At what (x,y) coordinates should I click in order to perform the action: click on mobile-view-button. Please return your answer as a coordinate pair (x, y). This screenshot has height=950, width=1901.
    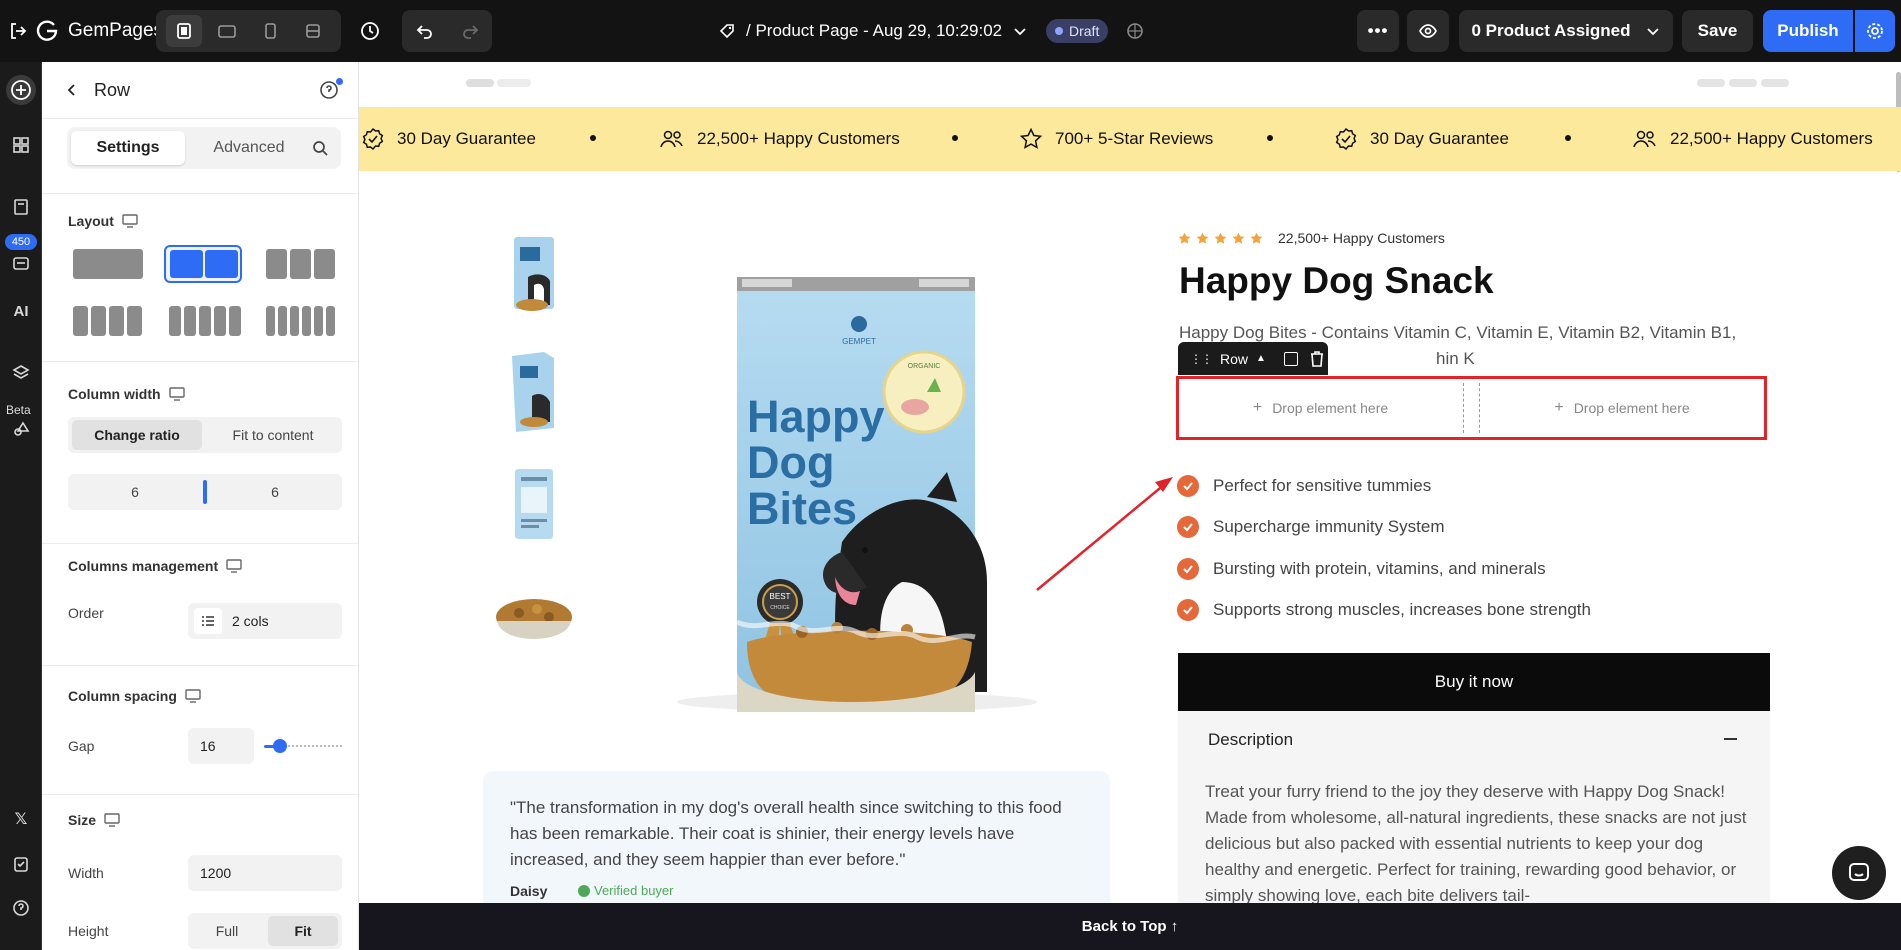
    Looking at the image, I should click on (270, 31).